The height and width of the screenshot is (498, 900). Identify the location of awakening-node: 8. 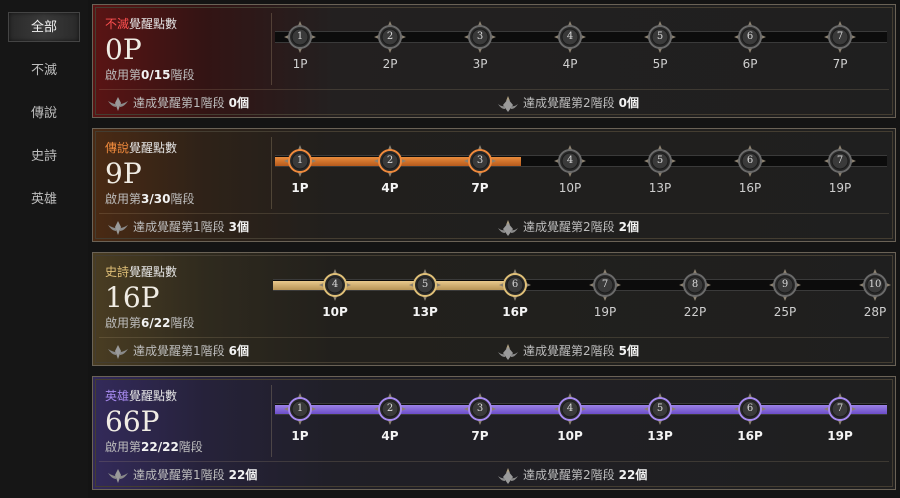
(695, 285).